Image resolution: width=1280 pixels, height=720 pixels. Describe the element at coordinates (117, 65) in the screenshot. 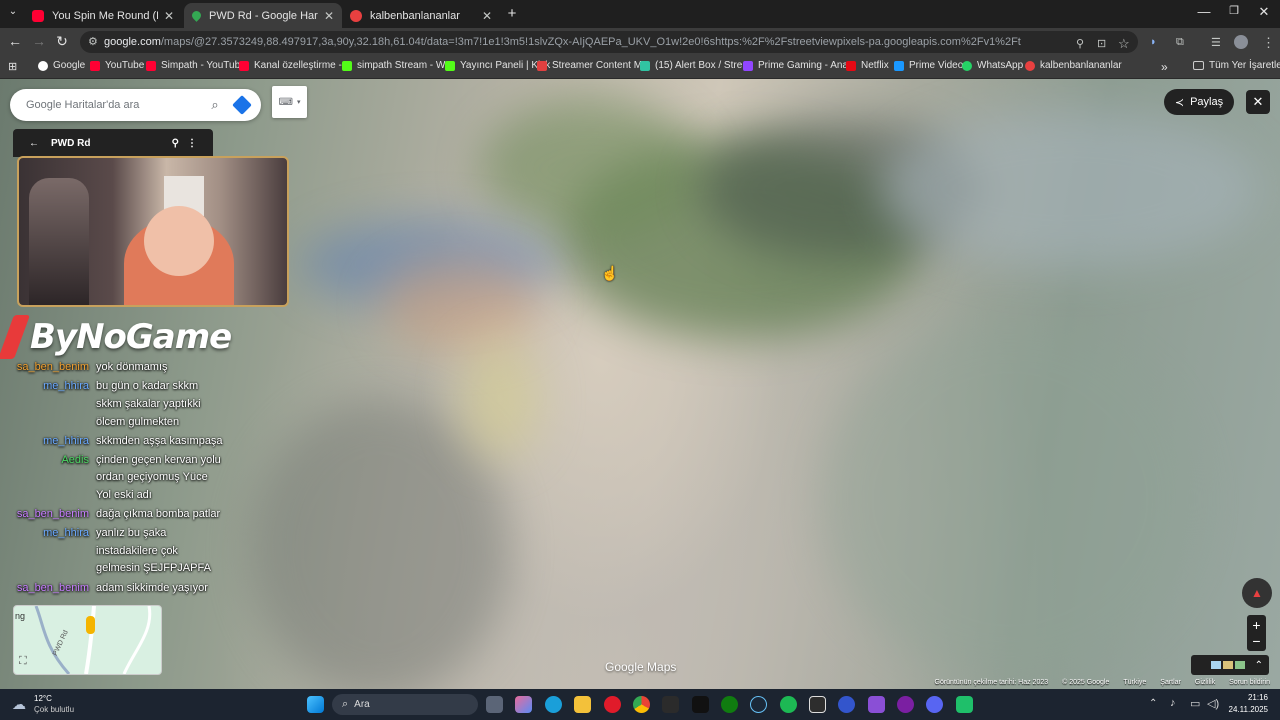

I see `bookmark-youtube: YouTube` at that location.